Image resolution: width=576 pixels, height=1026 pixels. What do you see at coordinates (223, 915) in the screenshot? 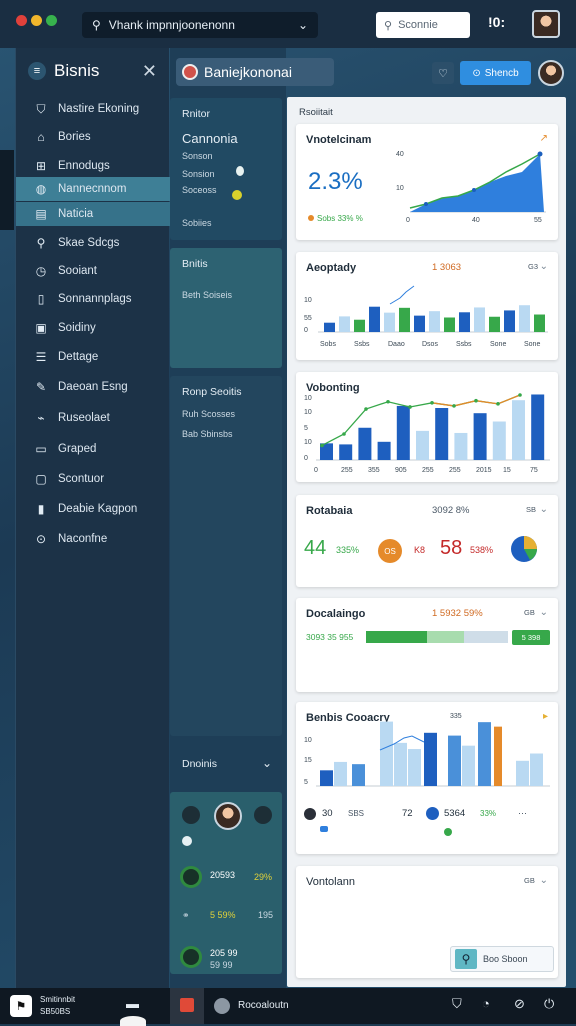
I see `stat-value: 5 59%` at bounding box center [223, 915].